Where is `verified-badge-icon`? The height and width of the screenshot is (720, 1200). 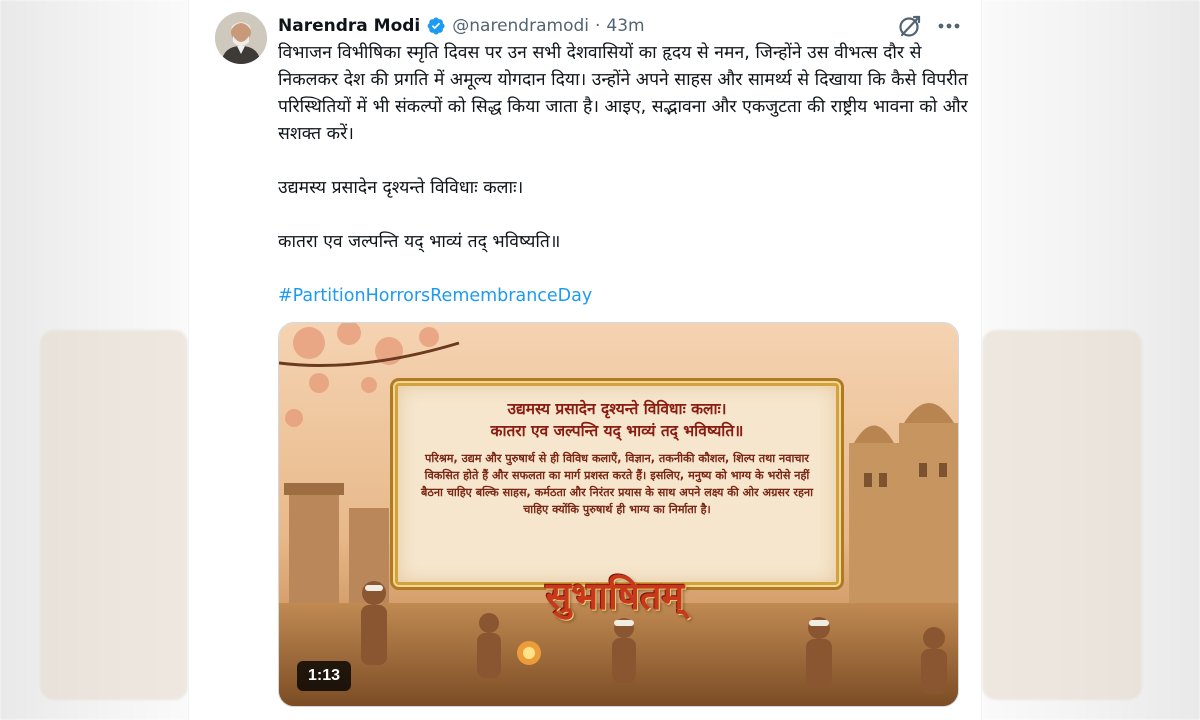 verified-badge-icon is located at coordinates (436, 26).